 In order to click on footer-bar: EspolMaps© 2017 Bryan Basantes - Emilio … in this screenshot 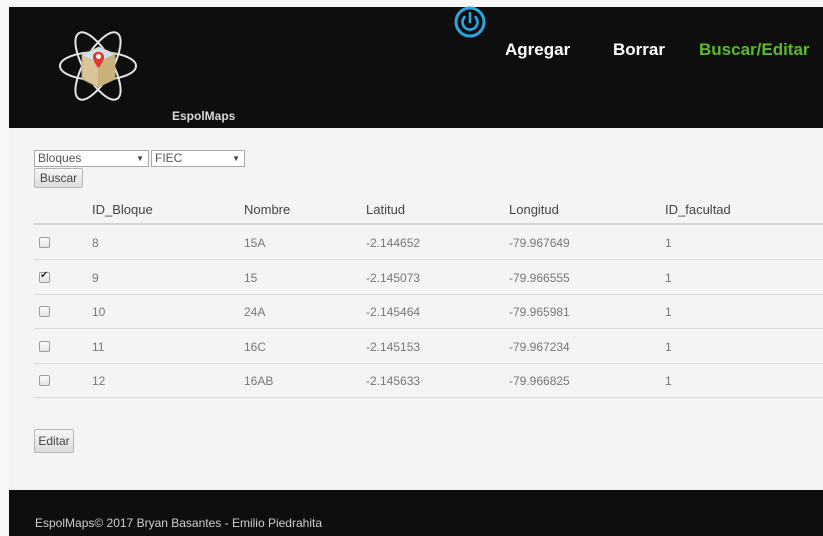, I will do `click(416, 513)`.